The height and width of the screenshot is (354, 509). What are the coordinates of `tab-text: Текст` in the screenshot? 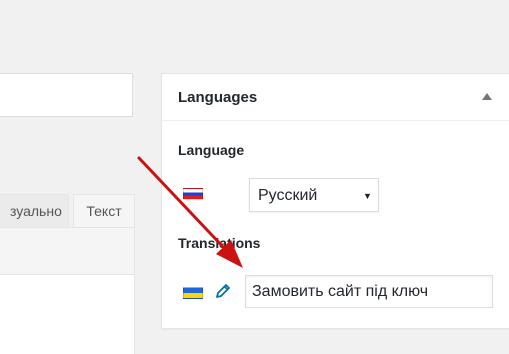 It's located at (104, 211).